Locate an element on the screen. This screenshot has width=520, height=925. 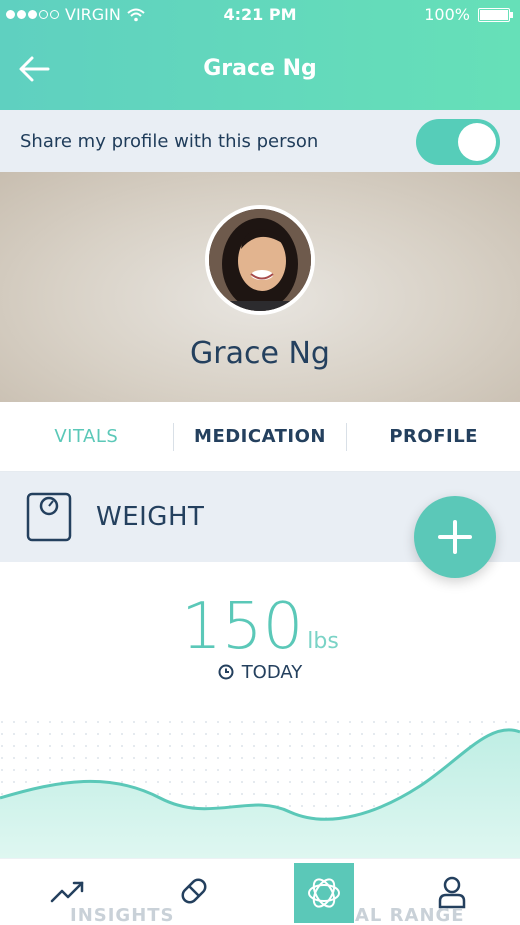
tab-bar: VITALS MEDICATION PROFILE is located at coordinates (260, 437).